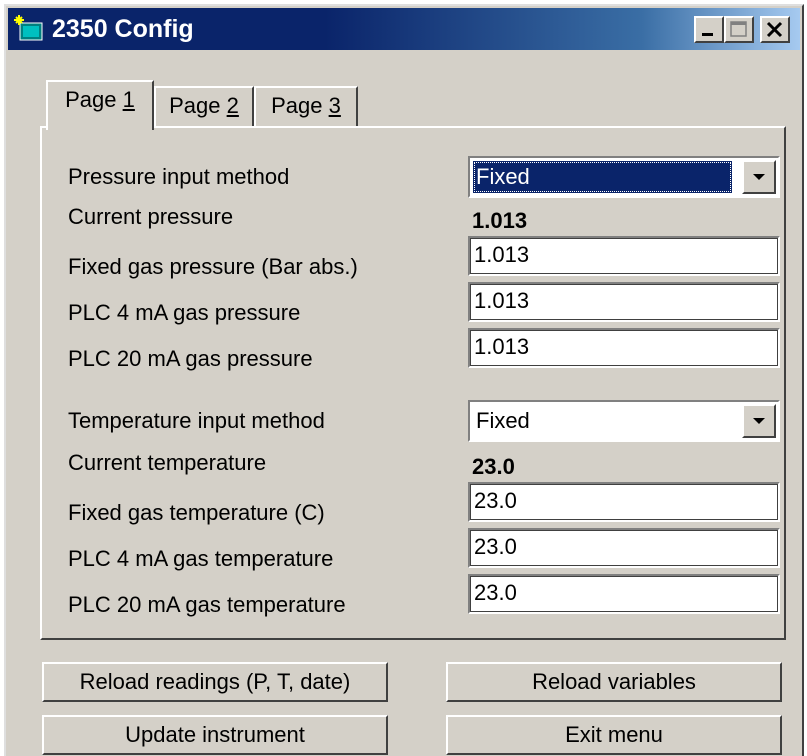 Image resolution: width=807 pixels, height=756 pixels. What do you see at coordinates (404, 29) in the screenshot?
I see `title-bar: 2350 Config` at bounding box center [404, 29].